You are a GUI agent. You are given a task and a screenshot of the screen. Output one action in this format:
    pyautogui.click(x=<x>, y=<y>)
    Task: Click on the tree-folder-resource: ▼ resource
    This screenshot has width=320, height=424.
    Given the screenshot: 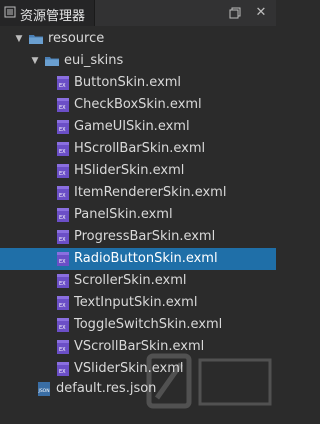 What is the action you would take?
    pyautogui.click(x=138, y=39)
    